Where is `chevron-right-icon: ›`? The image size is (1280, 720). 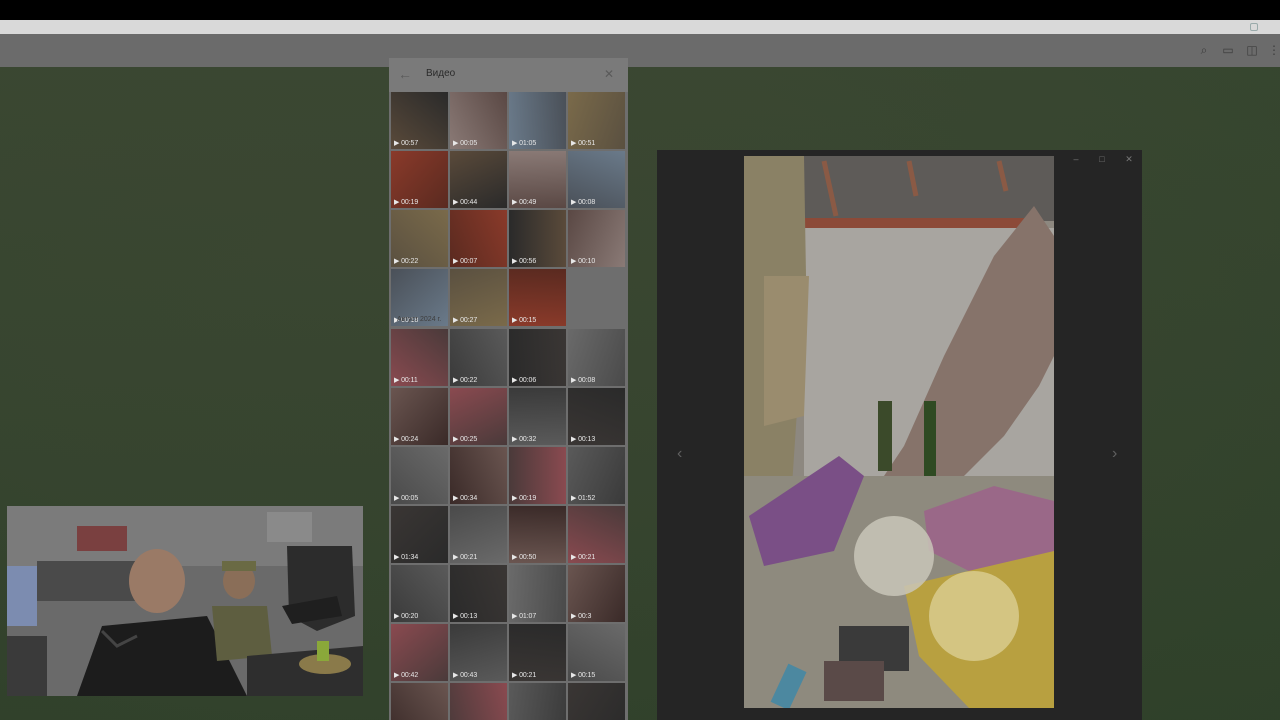 chevron-right-icon: › is located at coordinates (1114, 454).